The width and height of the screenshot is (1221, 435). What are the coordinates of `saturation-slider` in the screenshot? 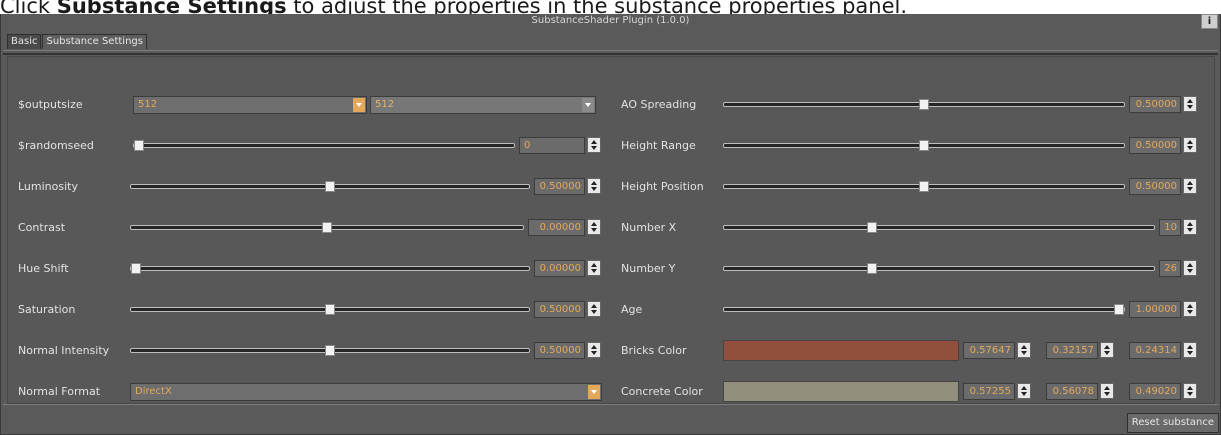 It's located at (330, 309).